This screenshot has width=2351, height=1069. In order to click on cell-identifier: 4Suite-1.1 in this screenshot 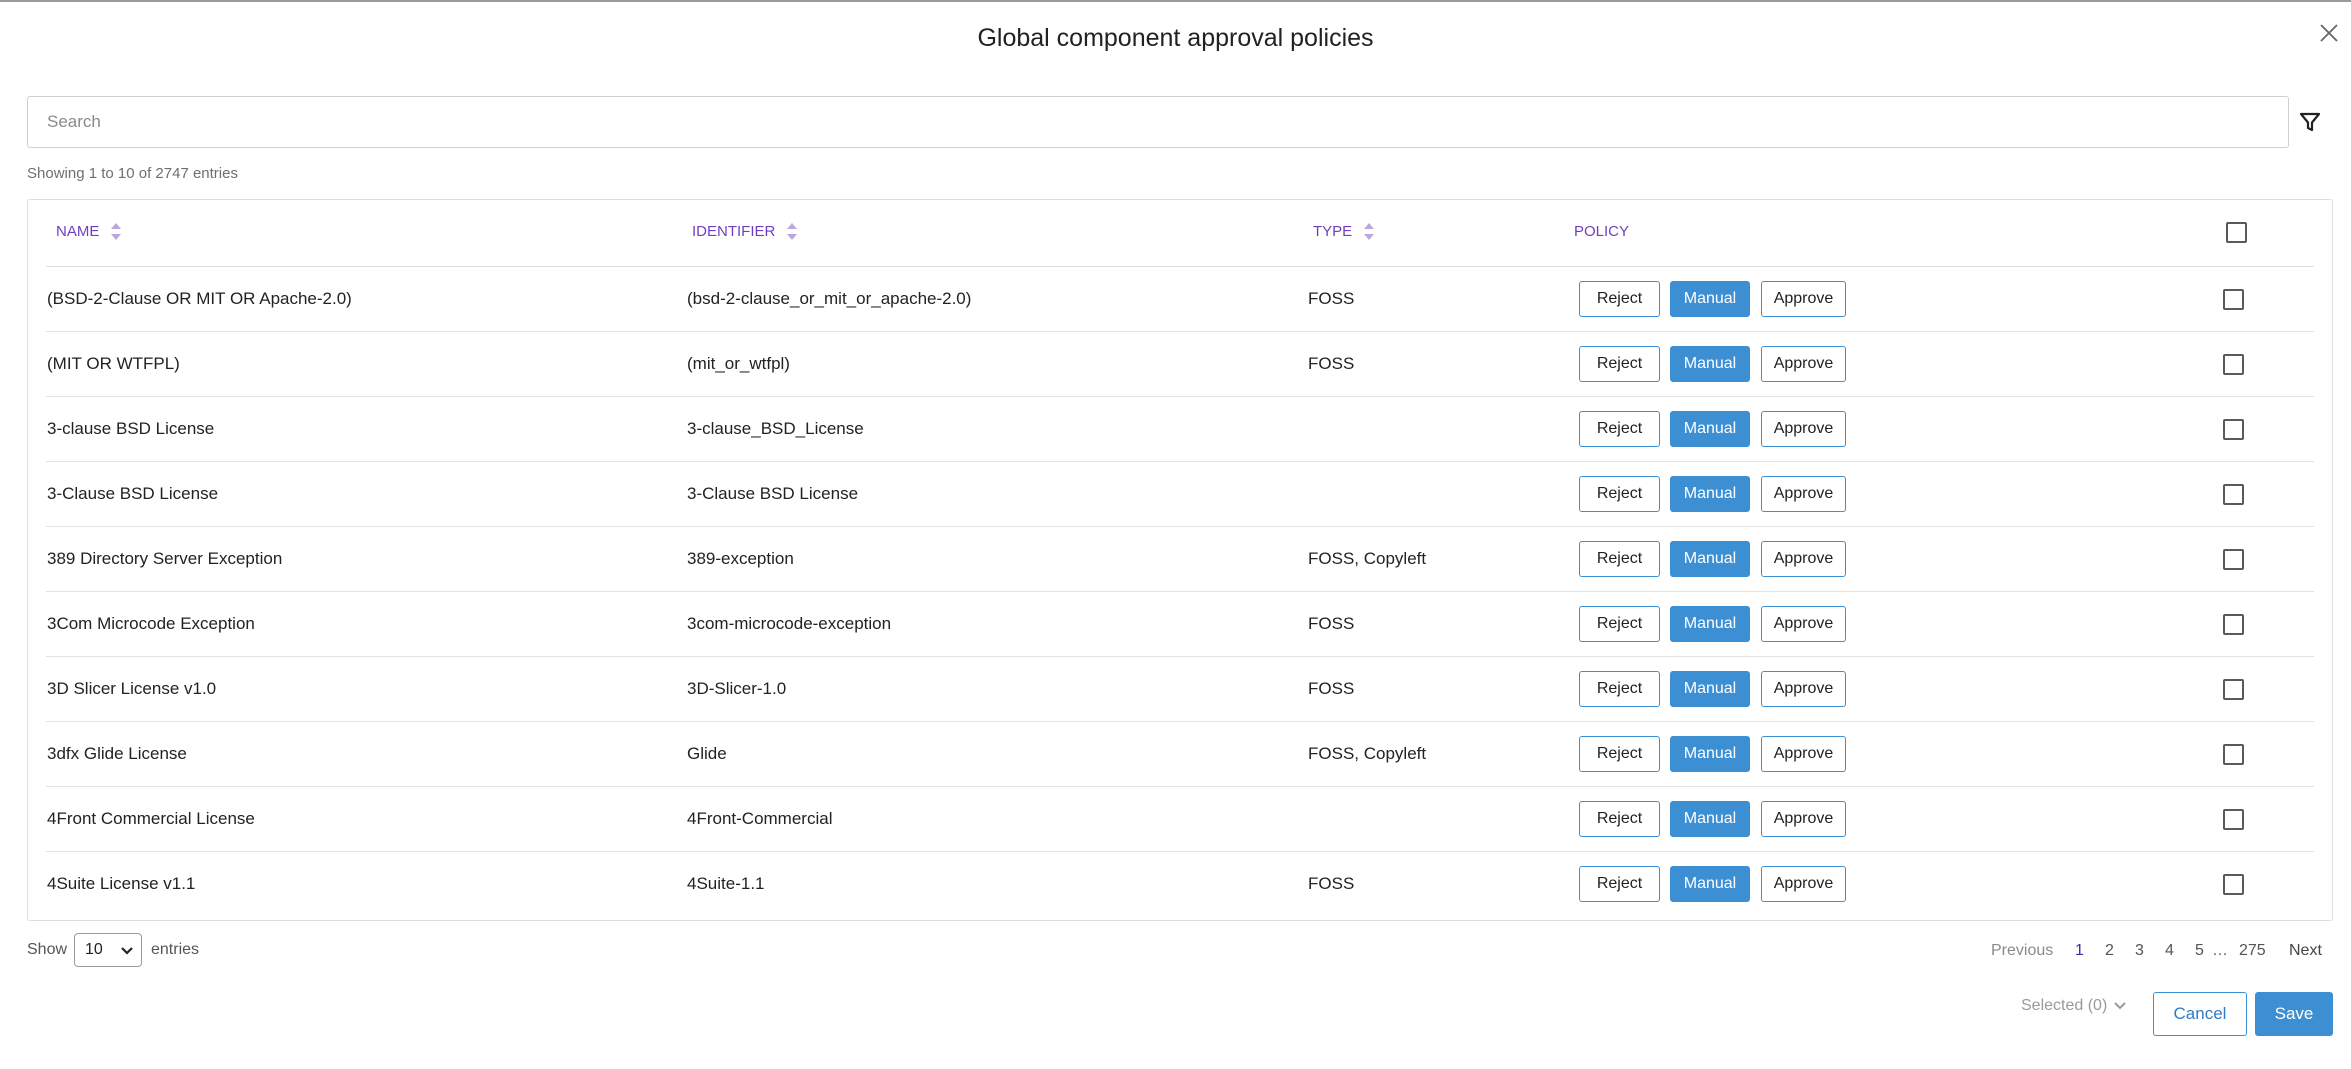, I will do `click(726, 883)`.